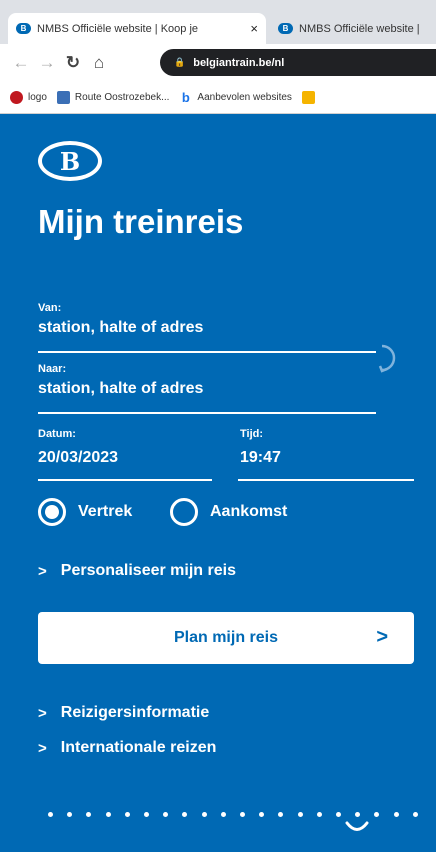 The image size is (436, 852). What do you see at coordinates (52, 512) in the screenshot?
I see `radio-selected-icon` at bounding box center [52, 512].